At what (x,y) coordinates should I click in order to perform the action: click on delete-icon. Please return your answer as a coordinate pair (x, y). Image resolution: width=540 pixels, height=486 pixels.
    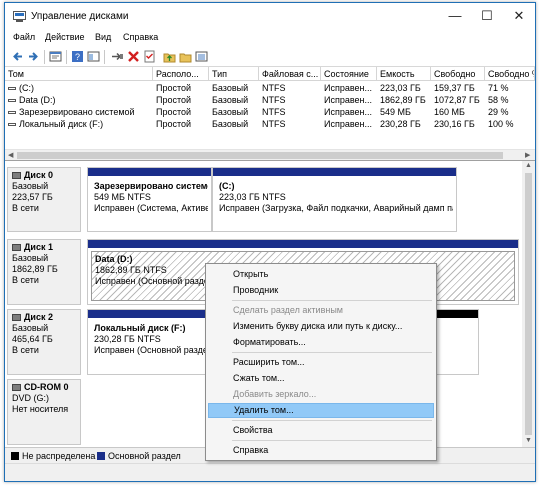
    Looking at the image, I should click on (133, 56).